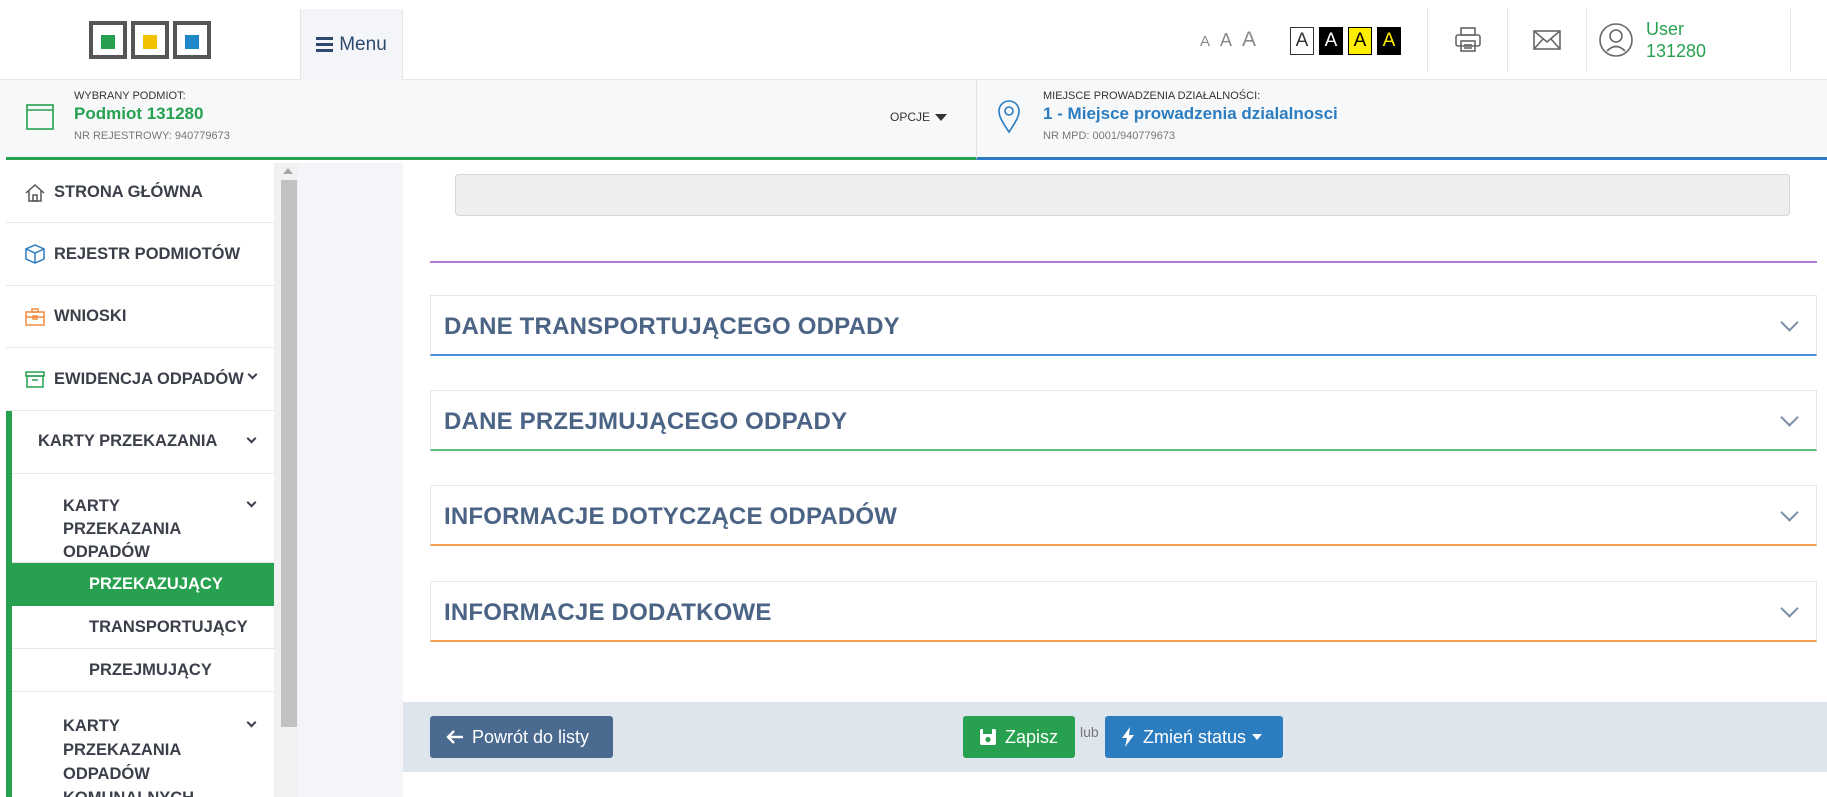 The image size is (1827, 797). I want to click on floppy-disk-icon, so click(988, 737).